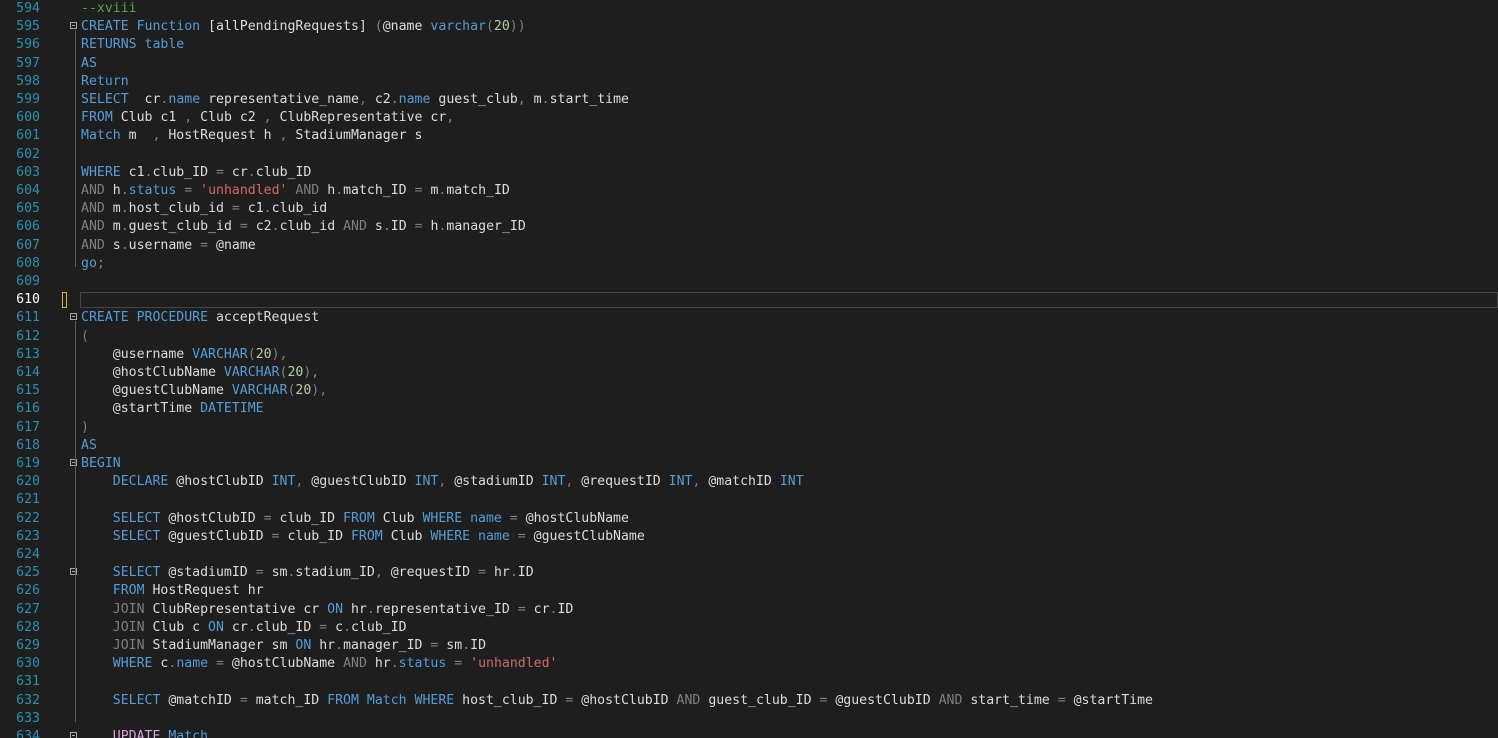  Describe the element at coordinates (700, 482) in the screenshot. I see `code-token: ,` at that location.